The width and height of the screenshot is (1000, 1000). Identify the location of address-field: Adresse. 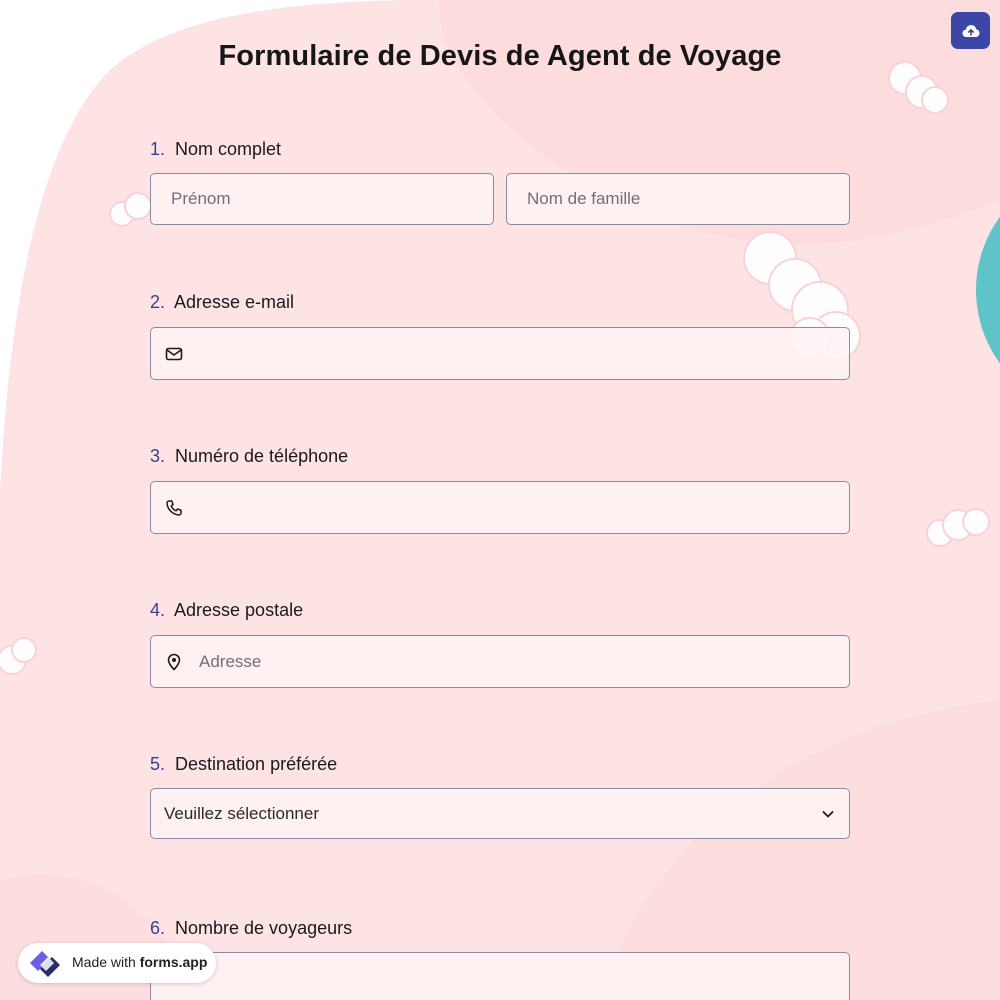
(500, 661).